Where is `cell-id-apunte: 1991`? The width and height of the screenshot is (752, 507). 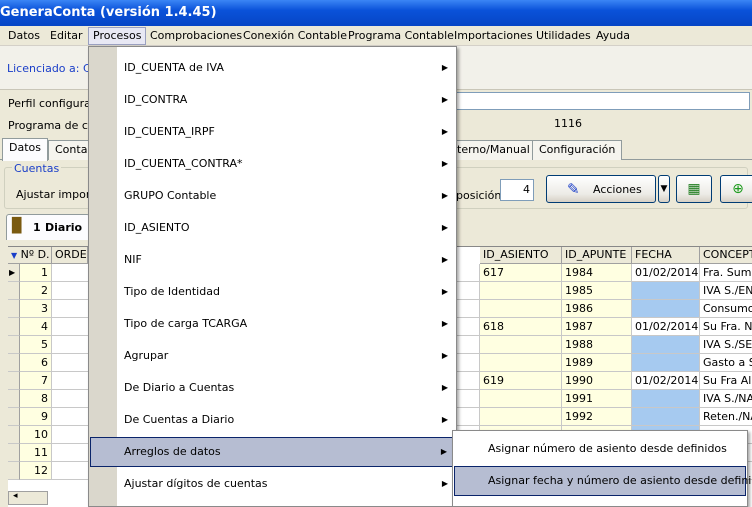 cell-id-apunte: 1991 is located at coordinates (597, 399).